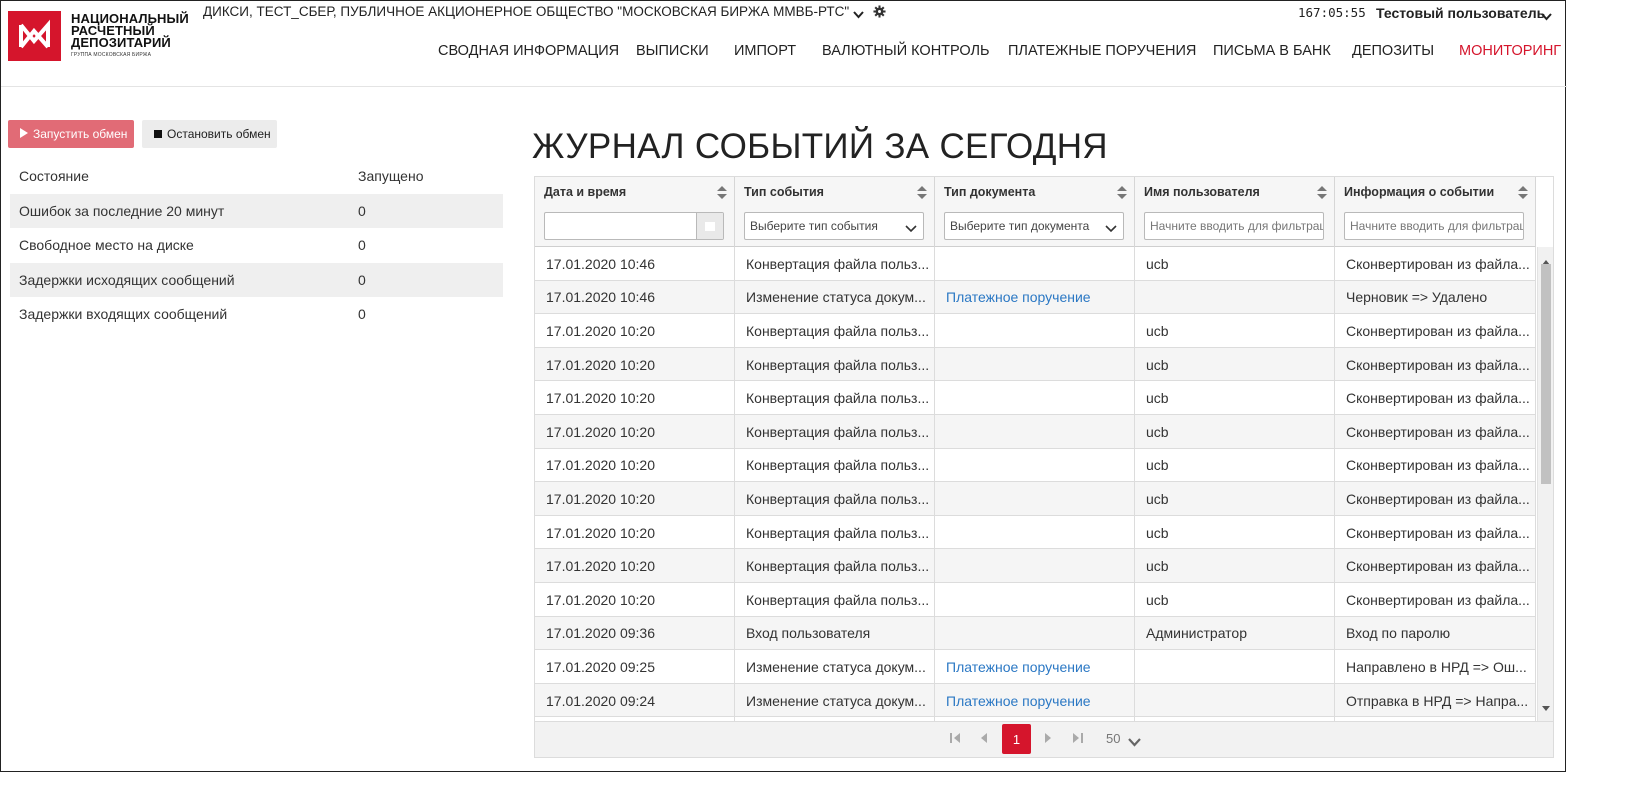  I want to click on last-page-icon, so click(1078, 740).